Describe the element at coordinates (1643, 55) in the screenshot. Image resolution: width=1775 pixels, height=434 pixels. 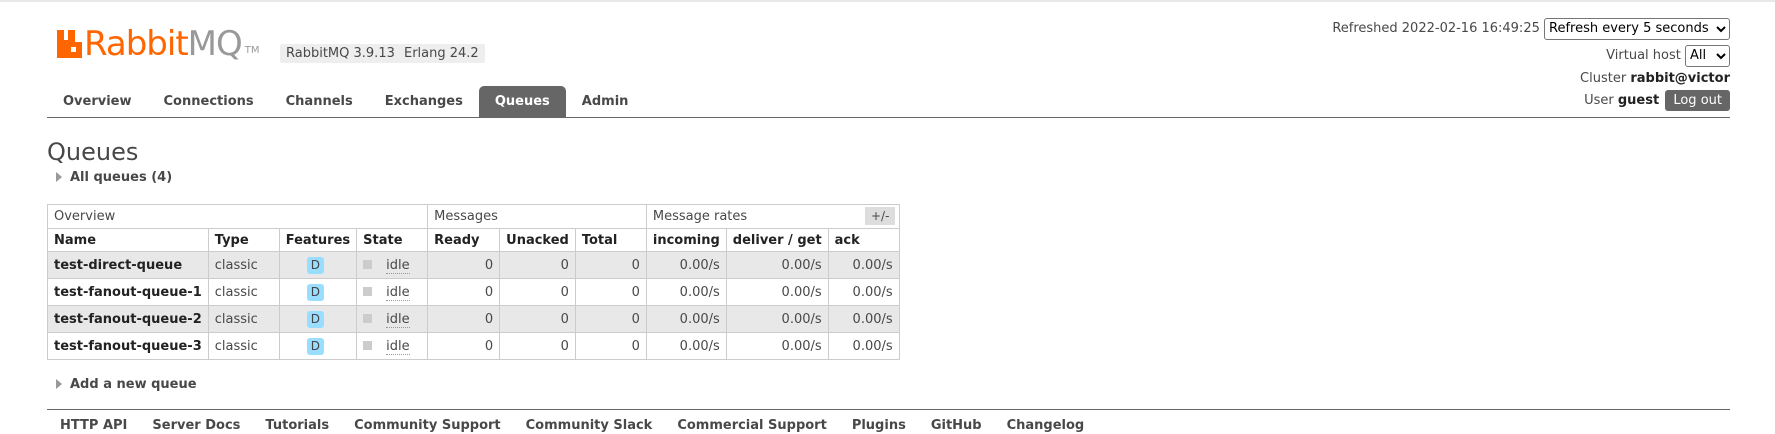
I see `virtual-host-label: Virtual host` at that location.